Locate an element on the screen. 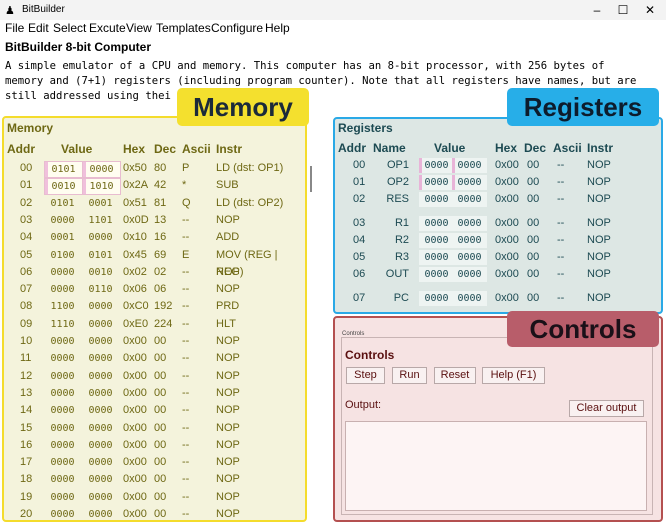 The image size is (666, 523). memory-row: 04 0001 0000 0x10 16 -- ADD is located at coordinates (154, 237).